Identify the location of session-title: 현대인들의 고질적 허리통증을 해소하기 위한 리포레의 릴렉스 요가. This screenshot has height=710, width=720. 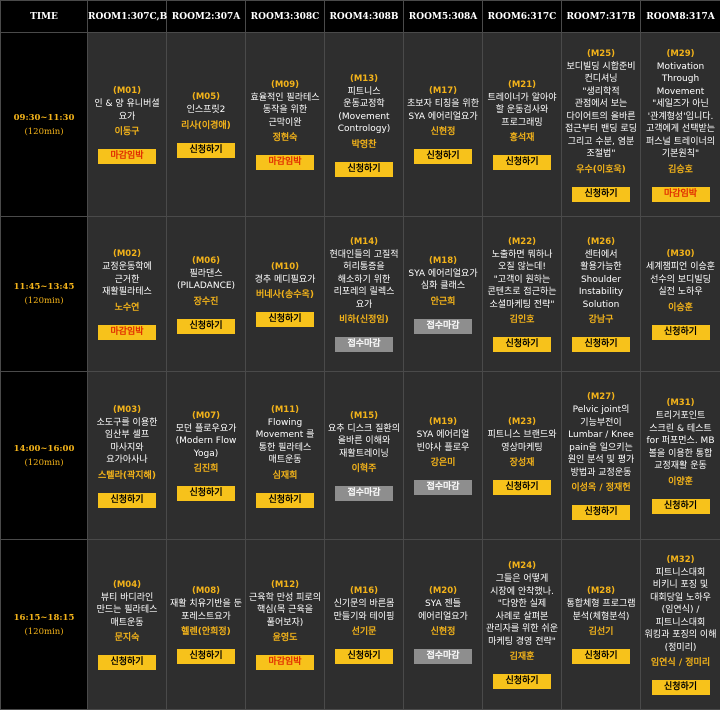
(364, 280).